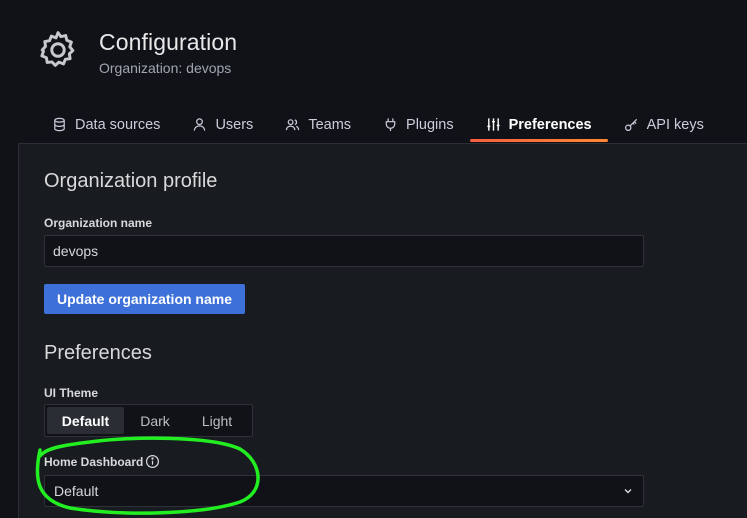 This screenshot has width=747, height=518. I want to click on org-name-label: Organization name, so click(98, 223).